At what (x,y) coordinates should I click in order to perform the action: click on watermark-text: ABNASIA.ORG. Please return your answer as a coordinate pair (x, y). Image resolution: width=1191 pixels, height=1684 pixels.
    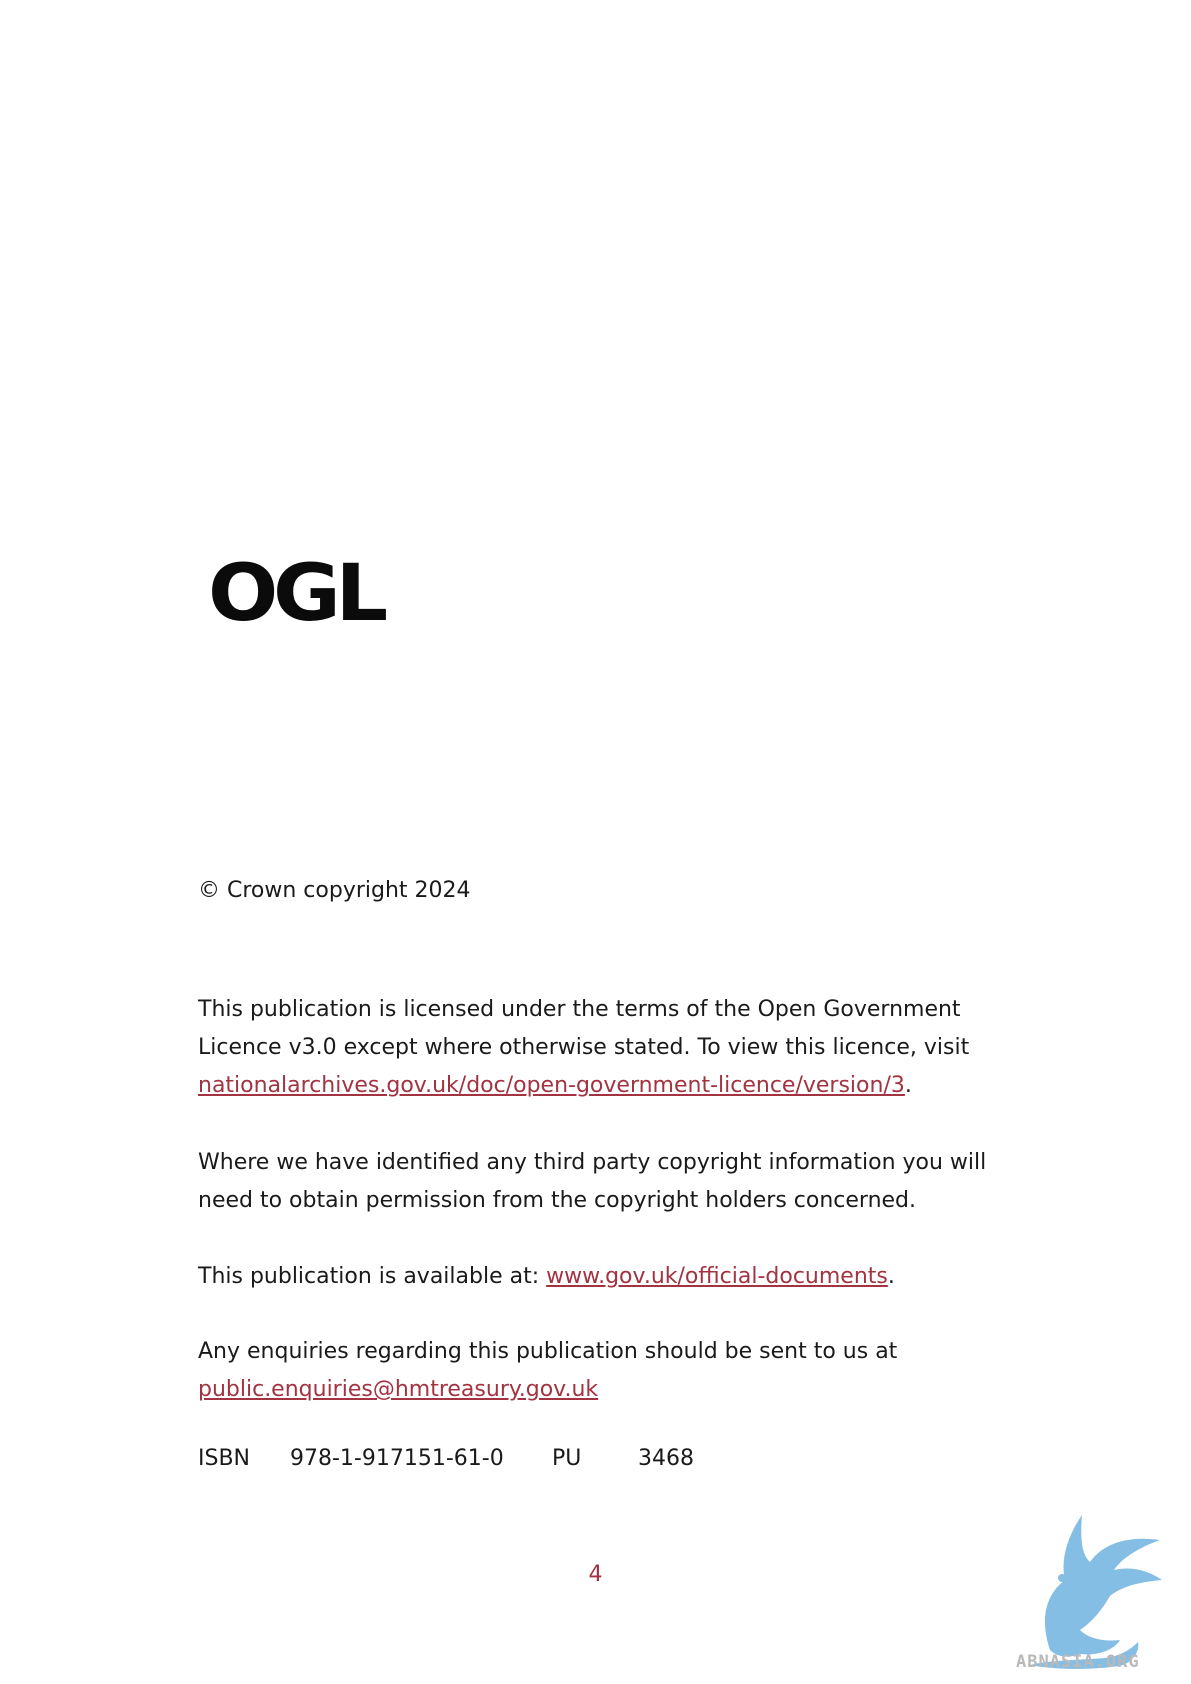
    Looking at the image, I should click on (1078, 1662).